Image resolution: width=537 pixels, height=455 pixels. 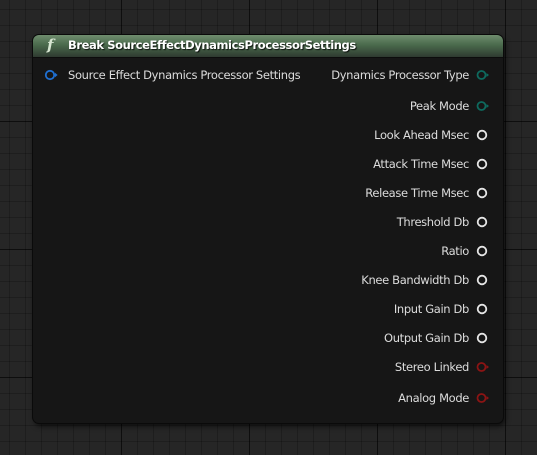 What do you see at coordinates (50, 45) in the screenshot?
I see `function-icon: f` at bounding box center [50, 45].